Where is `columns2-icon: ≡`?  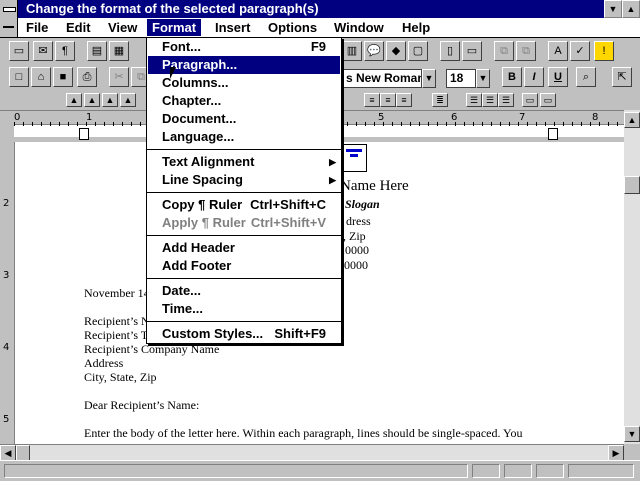
columns2-icon: ≡ is located at coordinates (404, 100).